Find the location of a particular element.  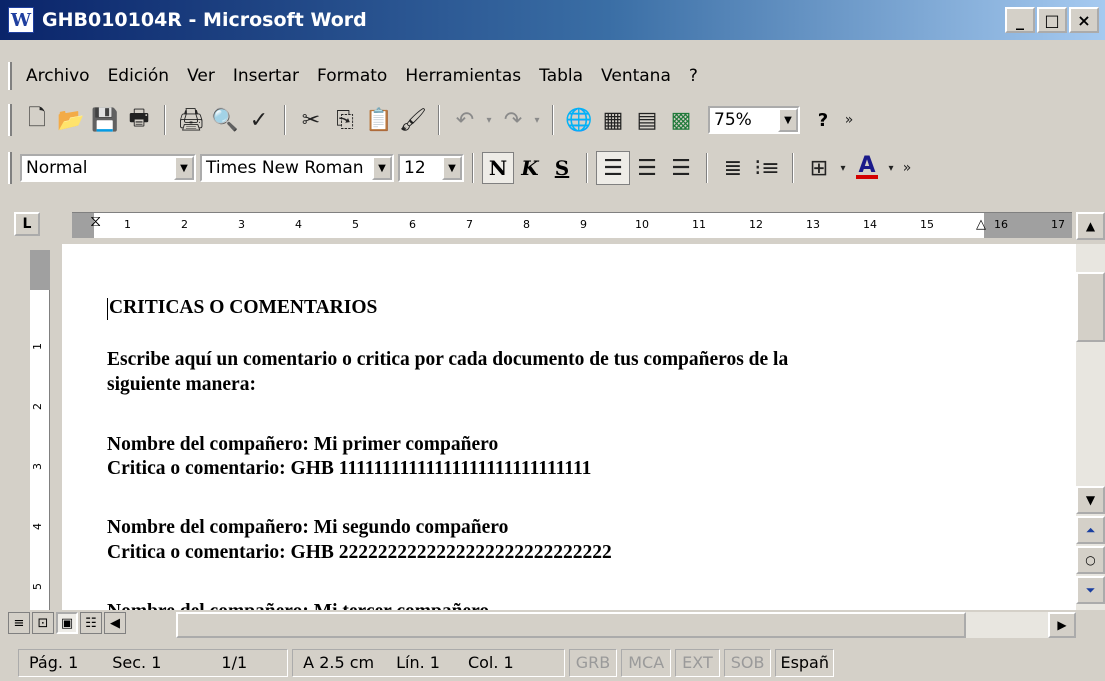

font-size-select: 12 ▼ is located at coordinates (431, 168).